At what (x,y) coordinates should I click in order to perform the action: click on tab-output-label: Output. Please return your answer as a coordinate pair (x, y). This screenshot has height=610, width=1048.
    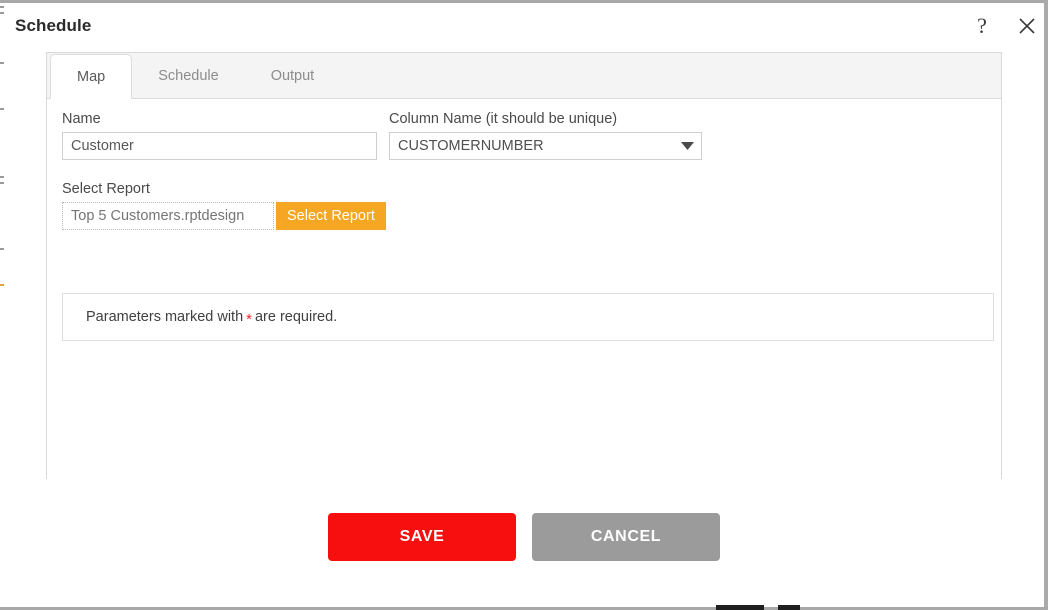
    Looking at the image, I should click on (292, 76).